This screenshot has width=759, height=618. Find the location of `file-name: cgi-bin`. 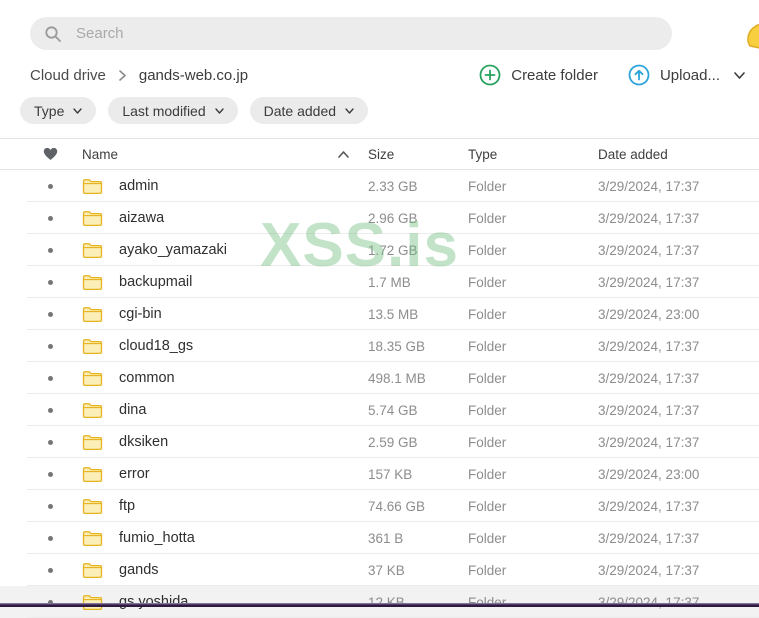

file-name: cgi-bin is located at coordinates (140, 314).